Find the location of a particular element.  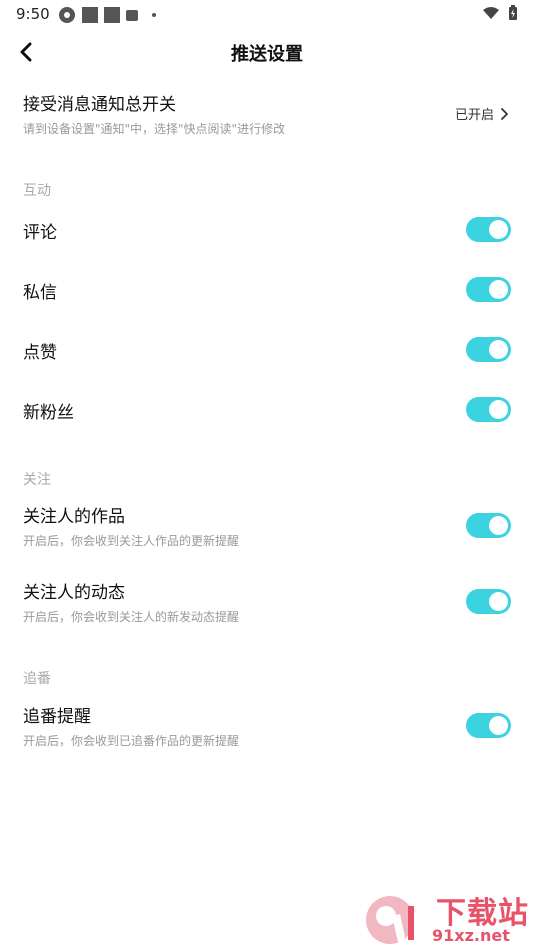

chase-reminder-toggle is located at coordinates (488, 725).